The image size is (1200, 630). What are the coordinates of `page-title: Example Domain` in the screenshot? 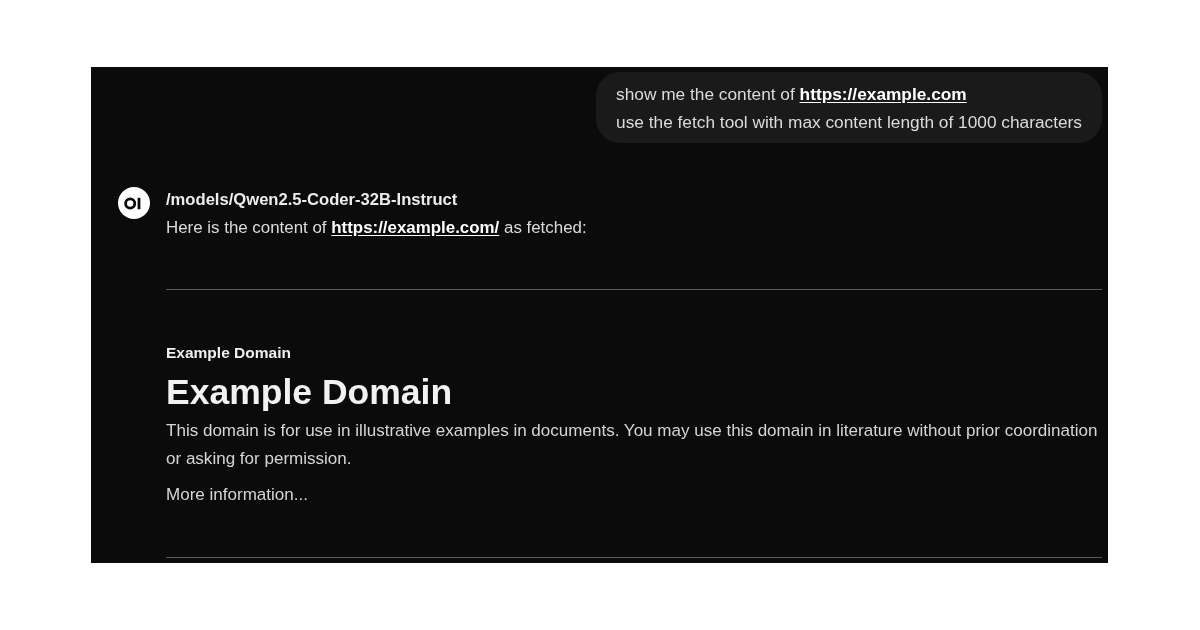 It's located at (229, 353).